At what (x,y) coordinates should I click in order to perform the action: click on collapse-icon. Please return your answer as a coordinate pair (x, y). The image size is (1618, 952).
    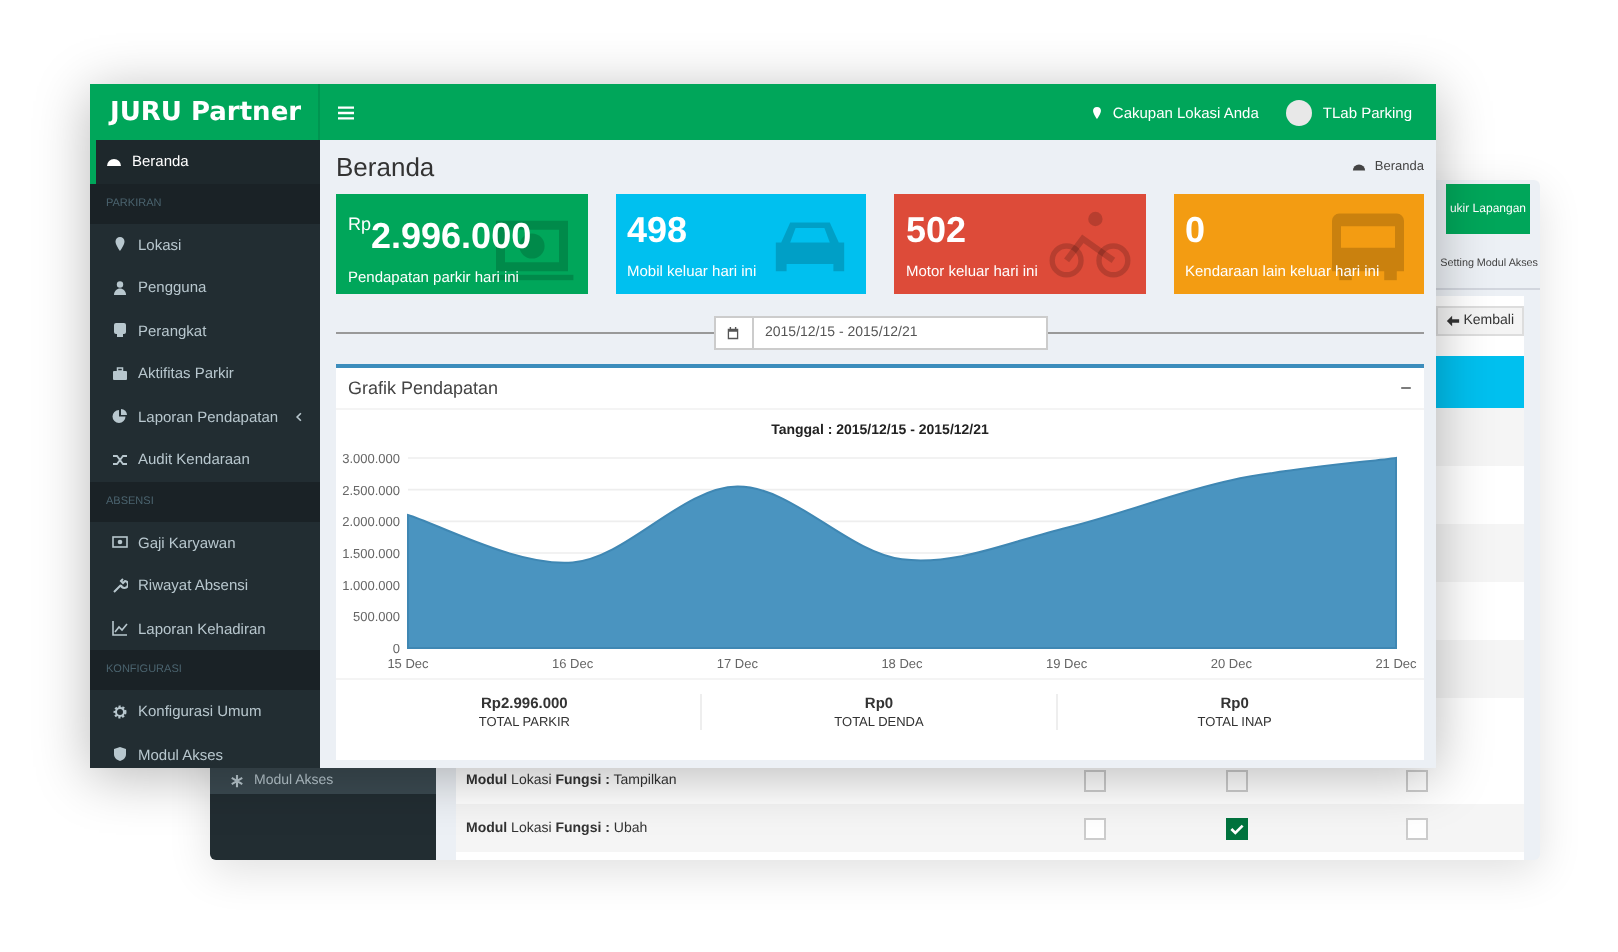
    Looking at the image, I should click on (1406, 388).